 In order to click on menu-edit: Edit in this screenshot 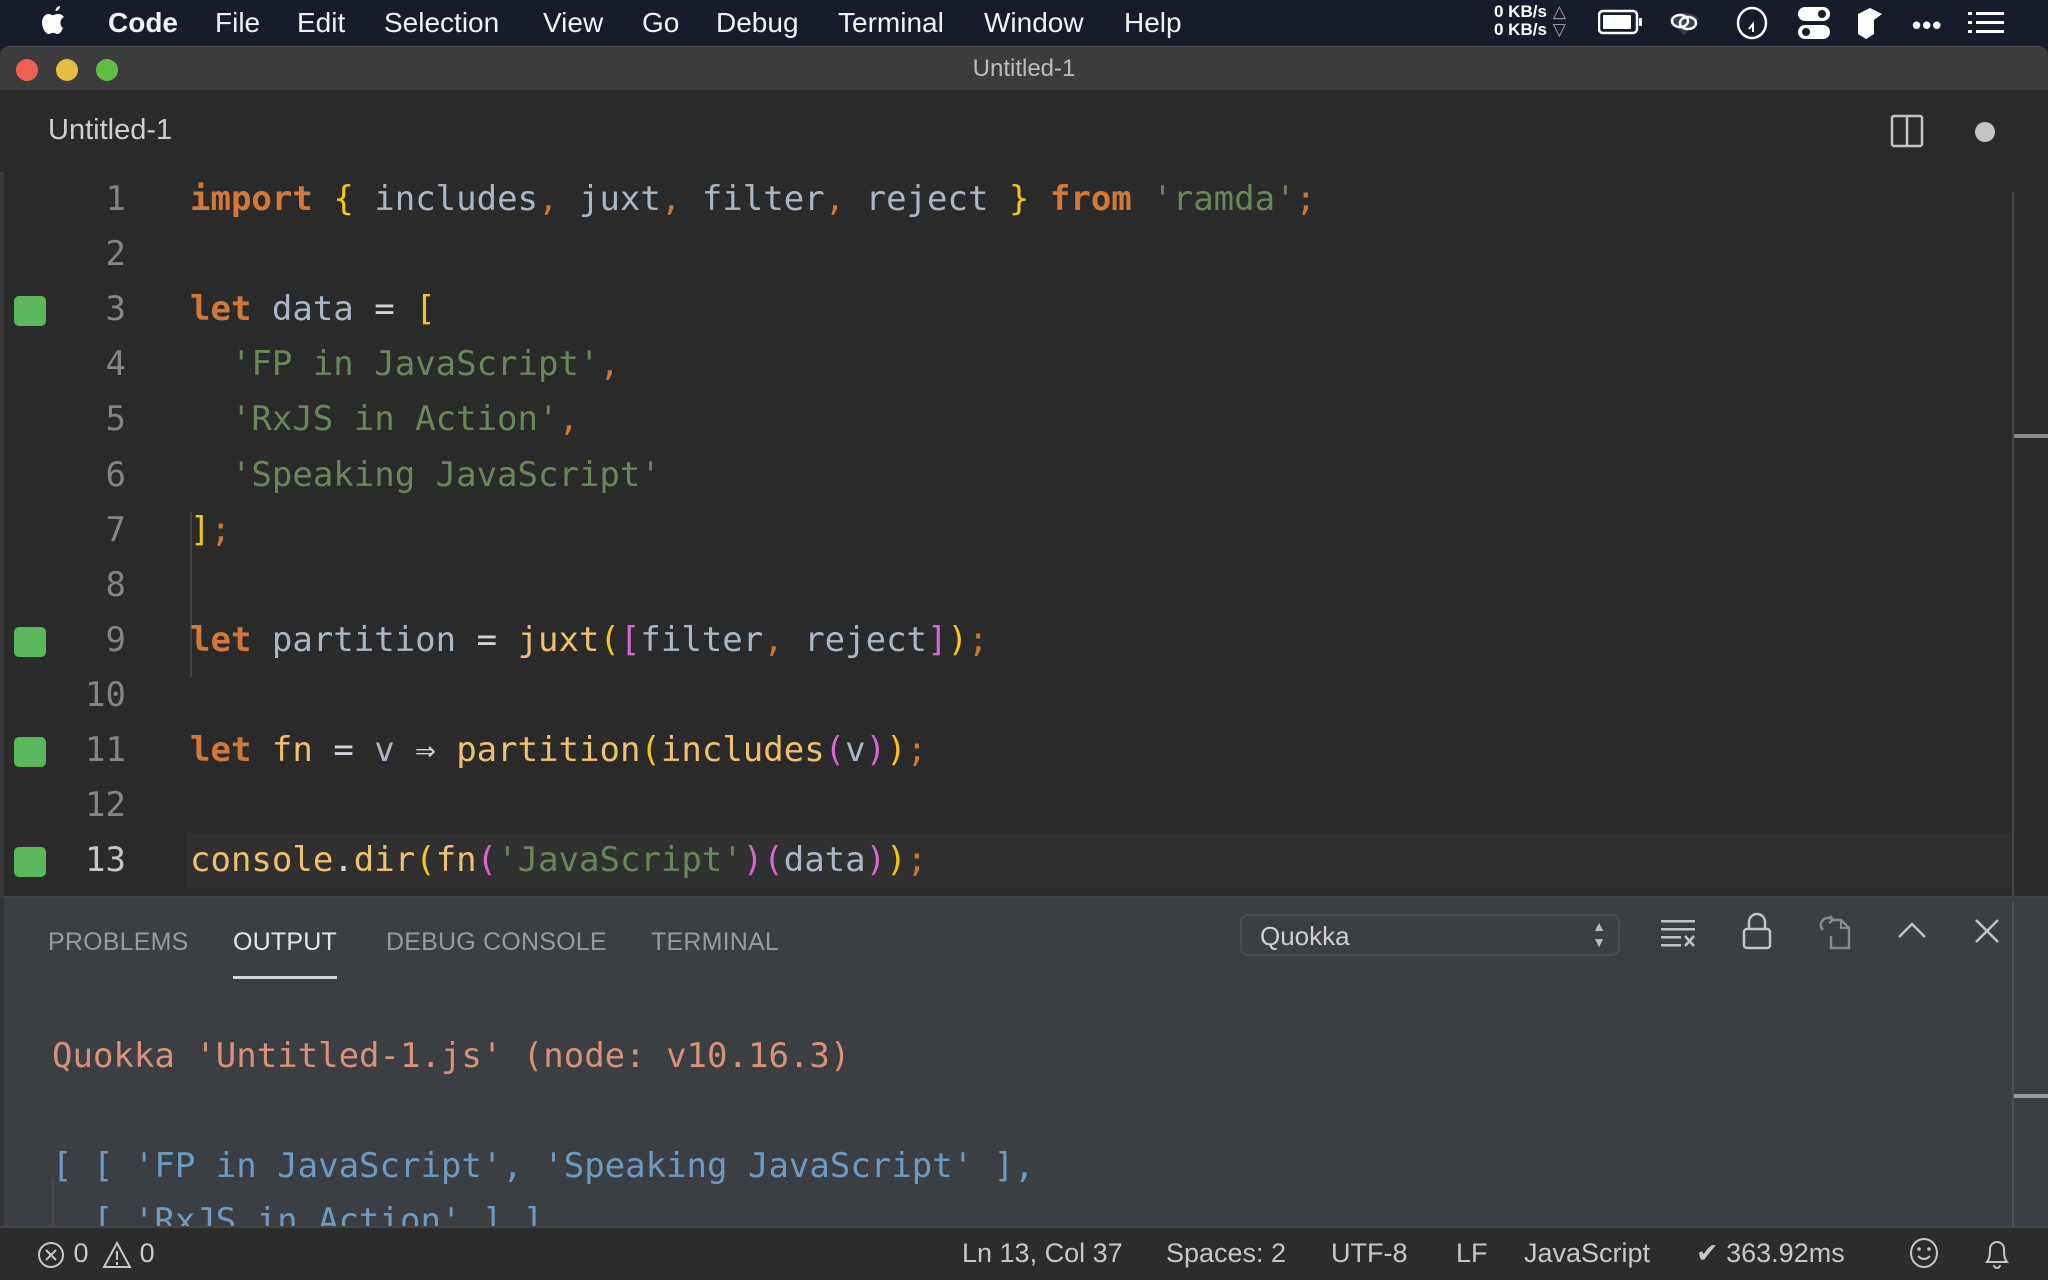, I will do `click(321, 23)`.